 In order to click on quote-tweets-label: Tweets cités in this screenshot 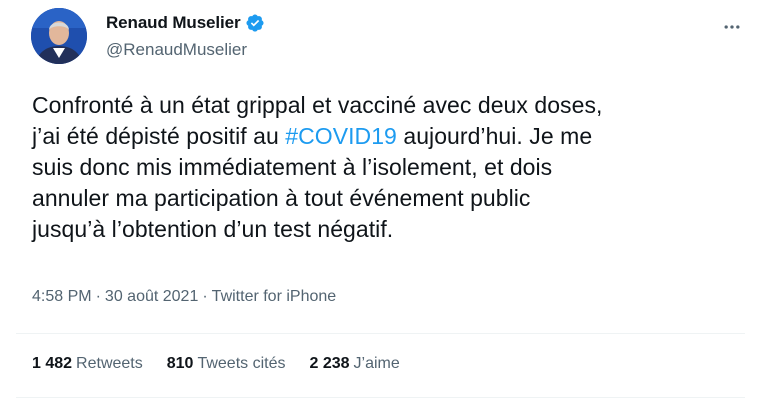, I will do `click(241, 363)`.